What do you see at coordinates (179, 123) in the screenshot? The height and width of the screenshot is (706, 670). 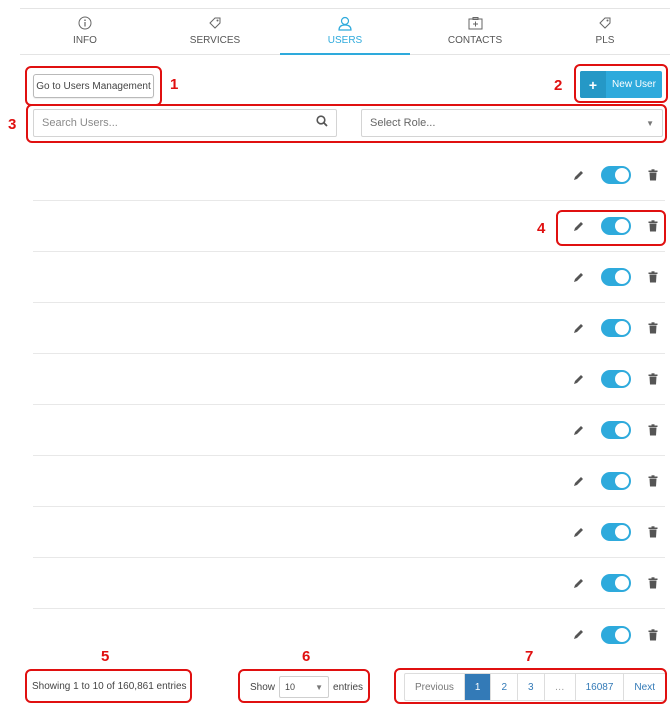 I see `search-input` at bounding box center [179, 123].